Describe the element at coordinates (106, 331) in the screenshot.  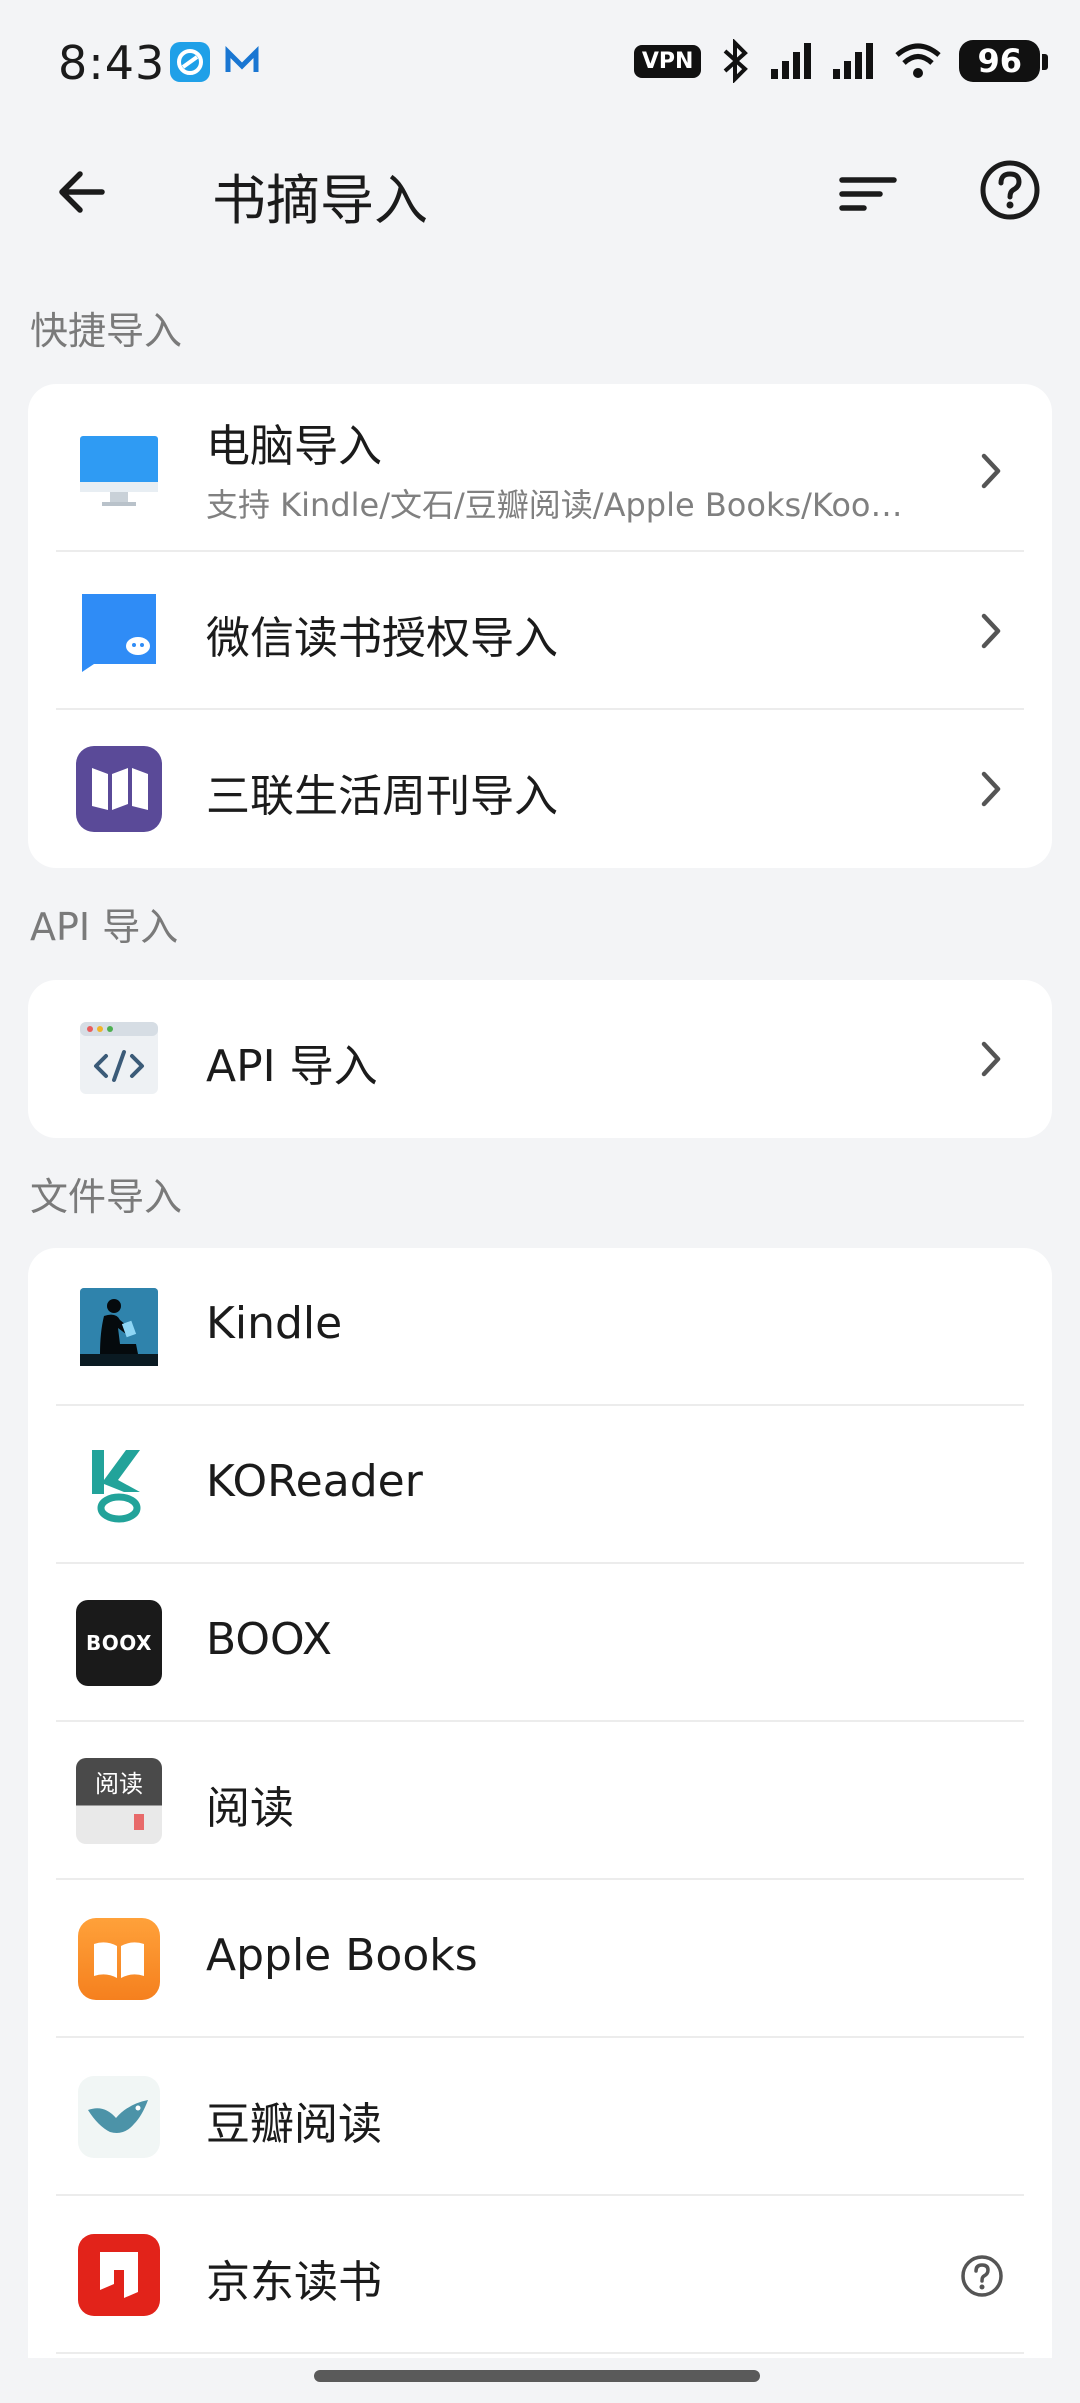
I see `section-title-quick: 快捷导入` at that location.